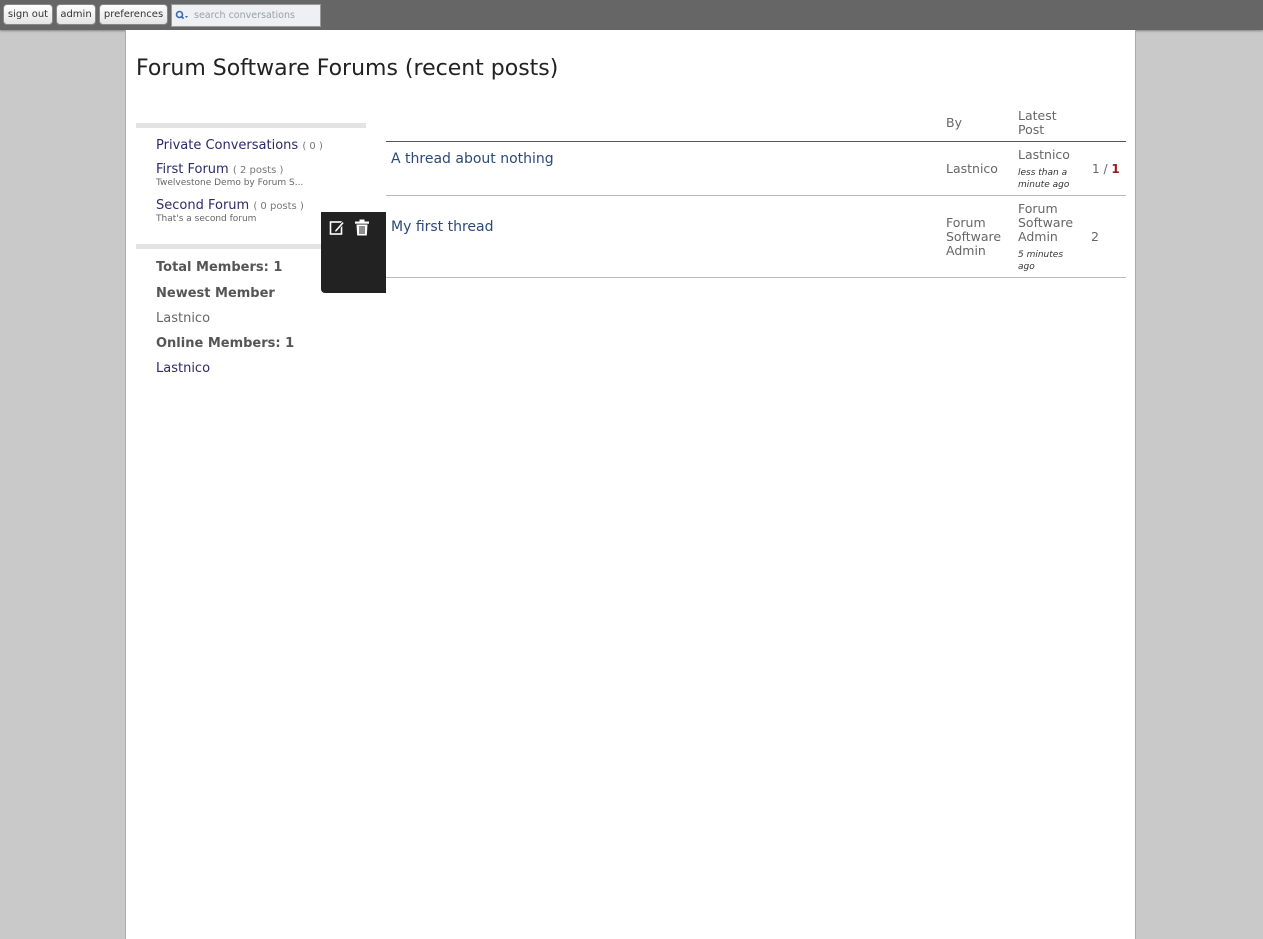 This screenshot has width=1263, height=939. I want to click on forum-count: ( 0 ), so click(312, 146).